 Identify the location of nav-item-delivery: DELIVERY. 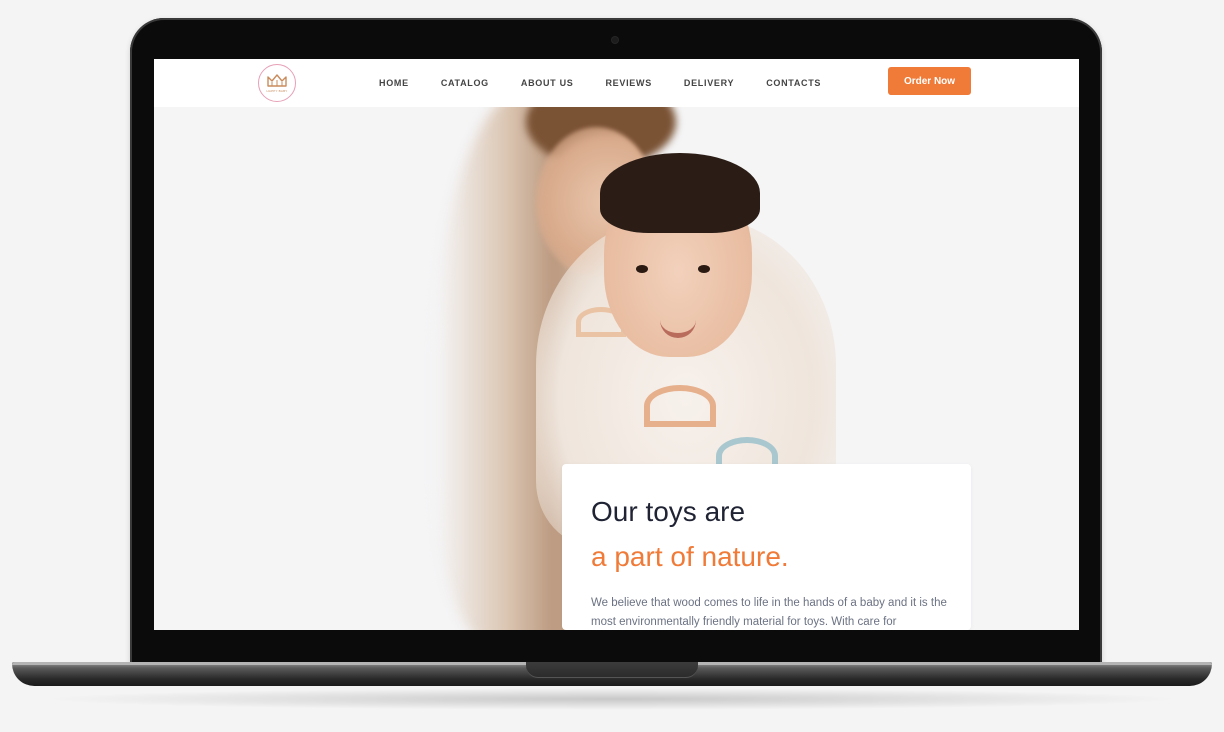
(709, 83).